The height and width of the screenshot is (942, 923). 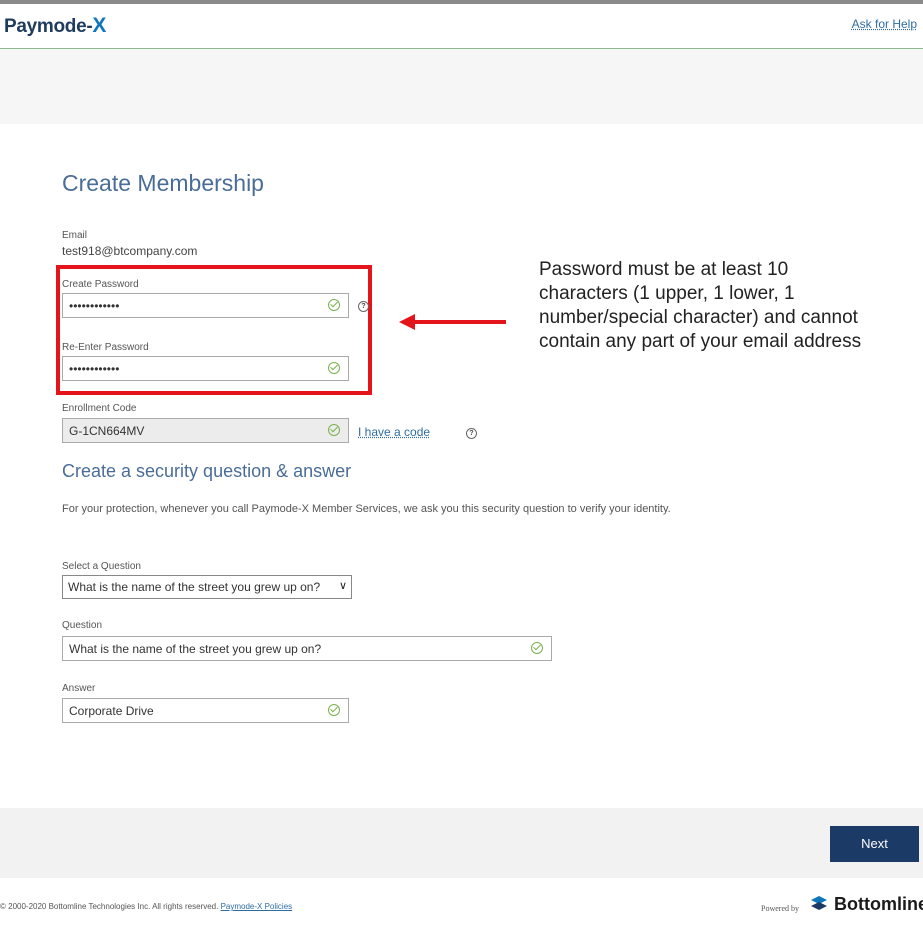 What do you see at coordinates (461, 86) in the screenshot?
I see `header-band` at bounding box center [461, 86].